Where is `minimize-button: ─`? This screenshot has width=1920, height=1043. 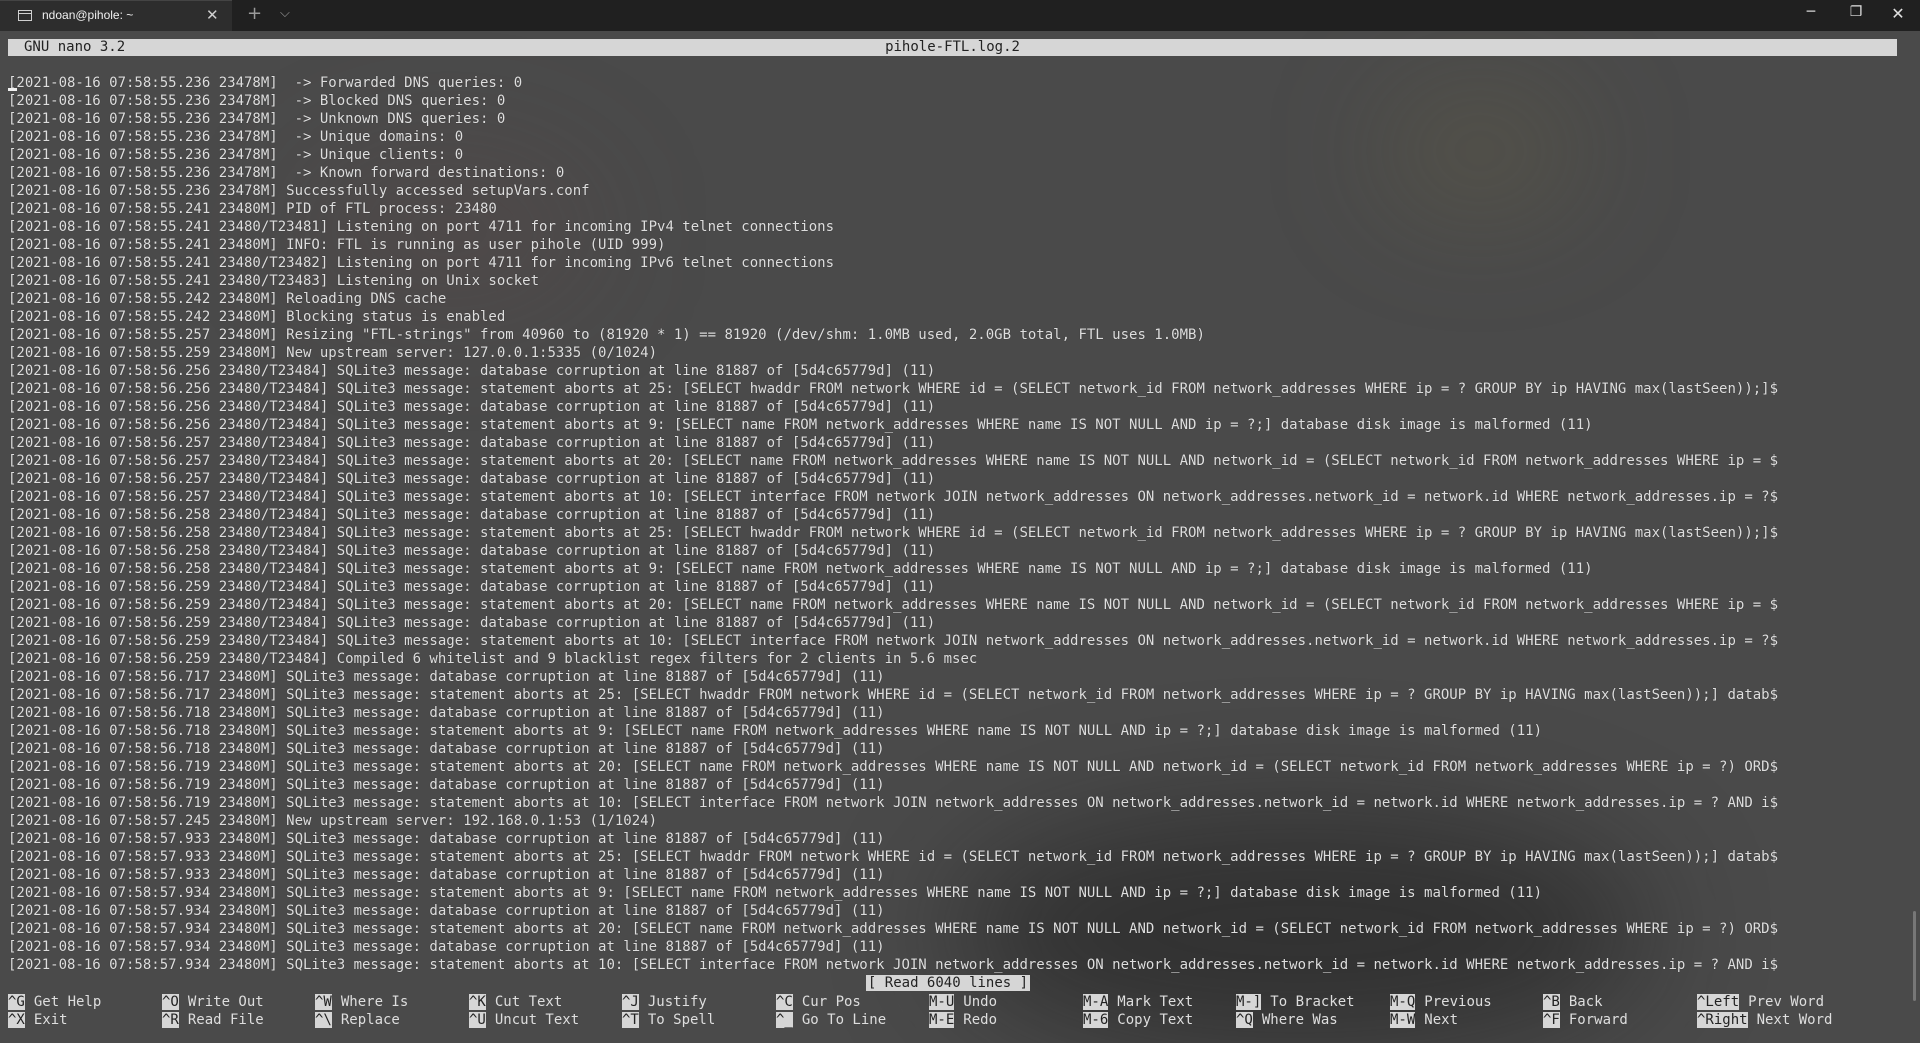 minimize-button: ─ is located at coordinates (1811, 12).